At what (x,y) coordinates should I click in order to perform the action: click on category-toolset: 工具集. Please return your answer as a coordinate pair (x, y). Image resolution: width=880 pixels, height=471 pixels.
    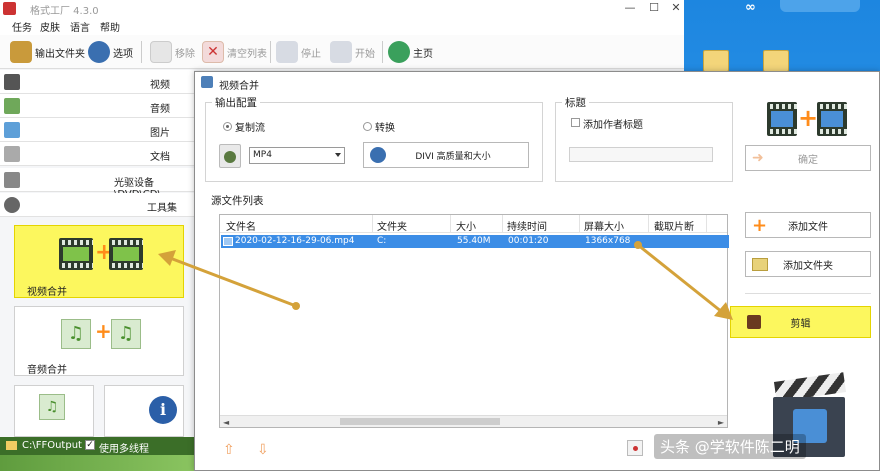
    Looking at the image, I should click on (97, 205).